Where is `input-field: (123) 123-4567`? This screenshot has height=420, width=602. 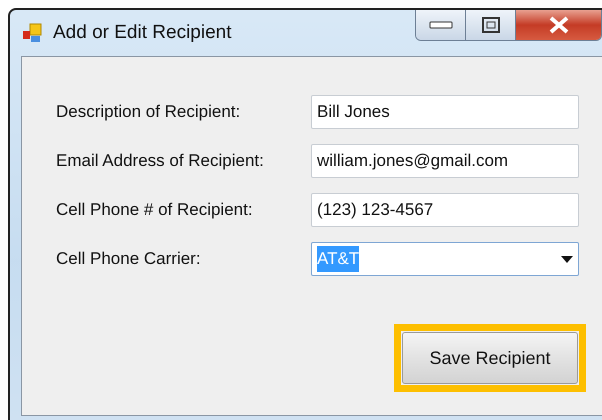 input-field: (123) 123-4567 is located at coordinates (445, 210).